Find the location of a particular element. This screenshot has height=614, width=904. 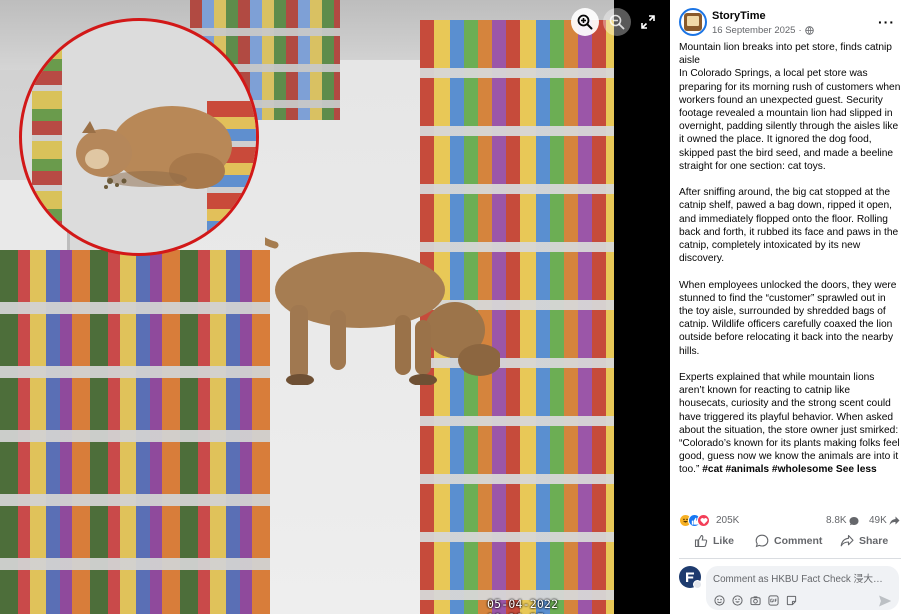

comment-label: Comment is located at coordinates (798, 541).